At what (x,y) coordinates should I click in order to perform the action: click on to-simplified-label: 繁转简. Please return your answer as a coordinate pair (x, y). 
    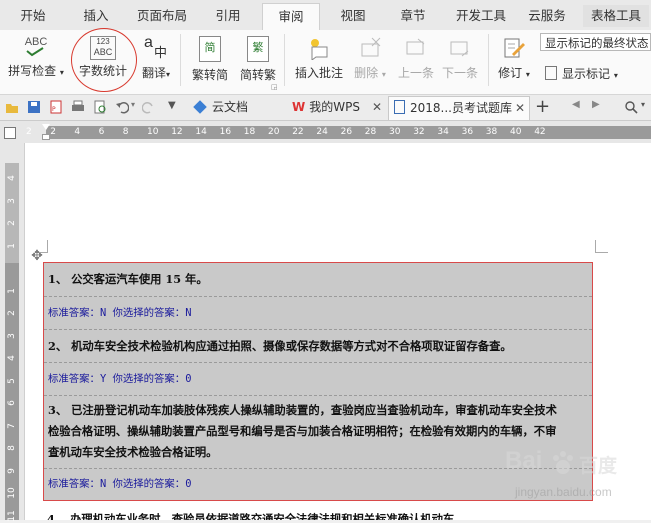
    Looking at the image, I should click on (209, 75).